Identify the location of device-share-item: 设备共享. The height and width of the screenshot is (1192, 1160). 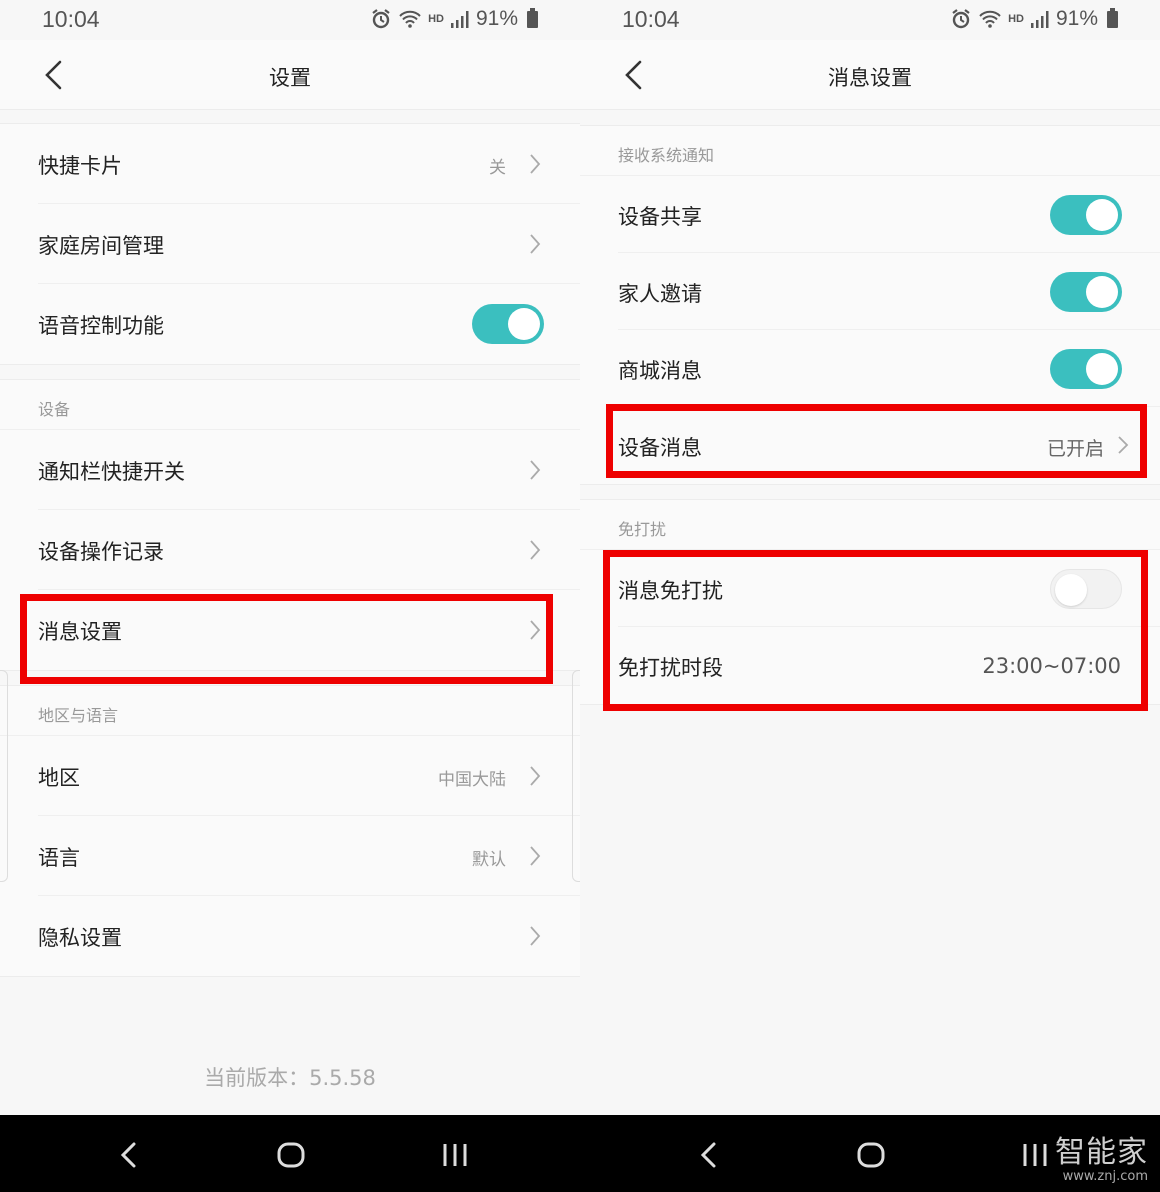
(889, 214).